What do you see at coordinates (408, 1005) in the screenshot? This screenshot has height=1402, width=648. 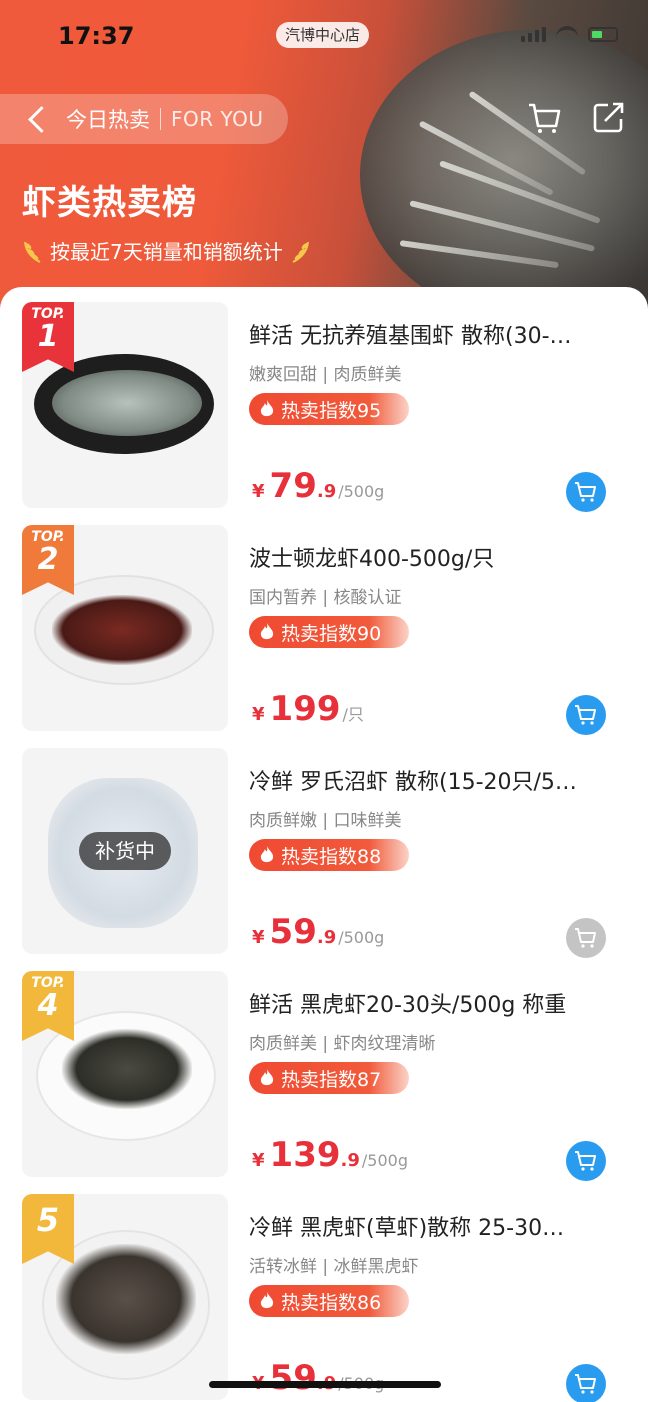 I see `product-name: 鲜活 黑虎虾20-30头/500g 称重` at bounding box center [408, 1005].